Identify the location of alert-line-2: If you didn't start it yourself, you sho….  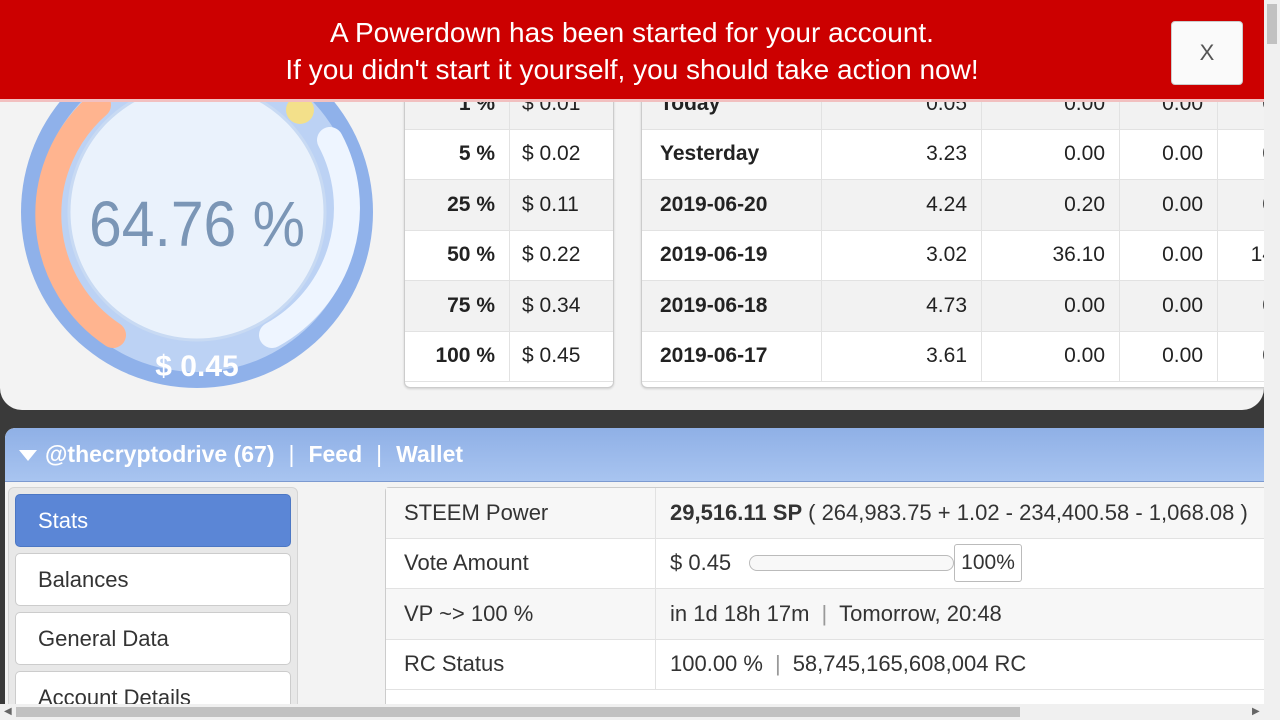
(632, 69).